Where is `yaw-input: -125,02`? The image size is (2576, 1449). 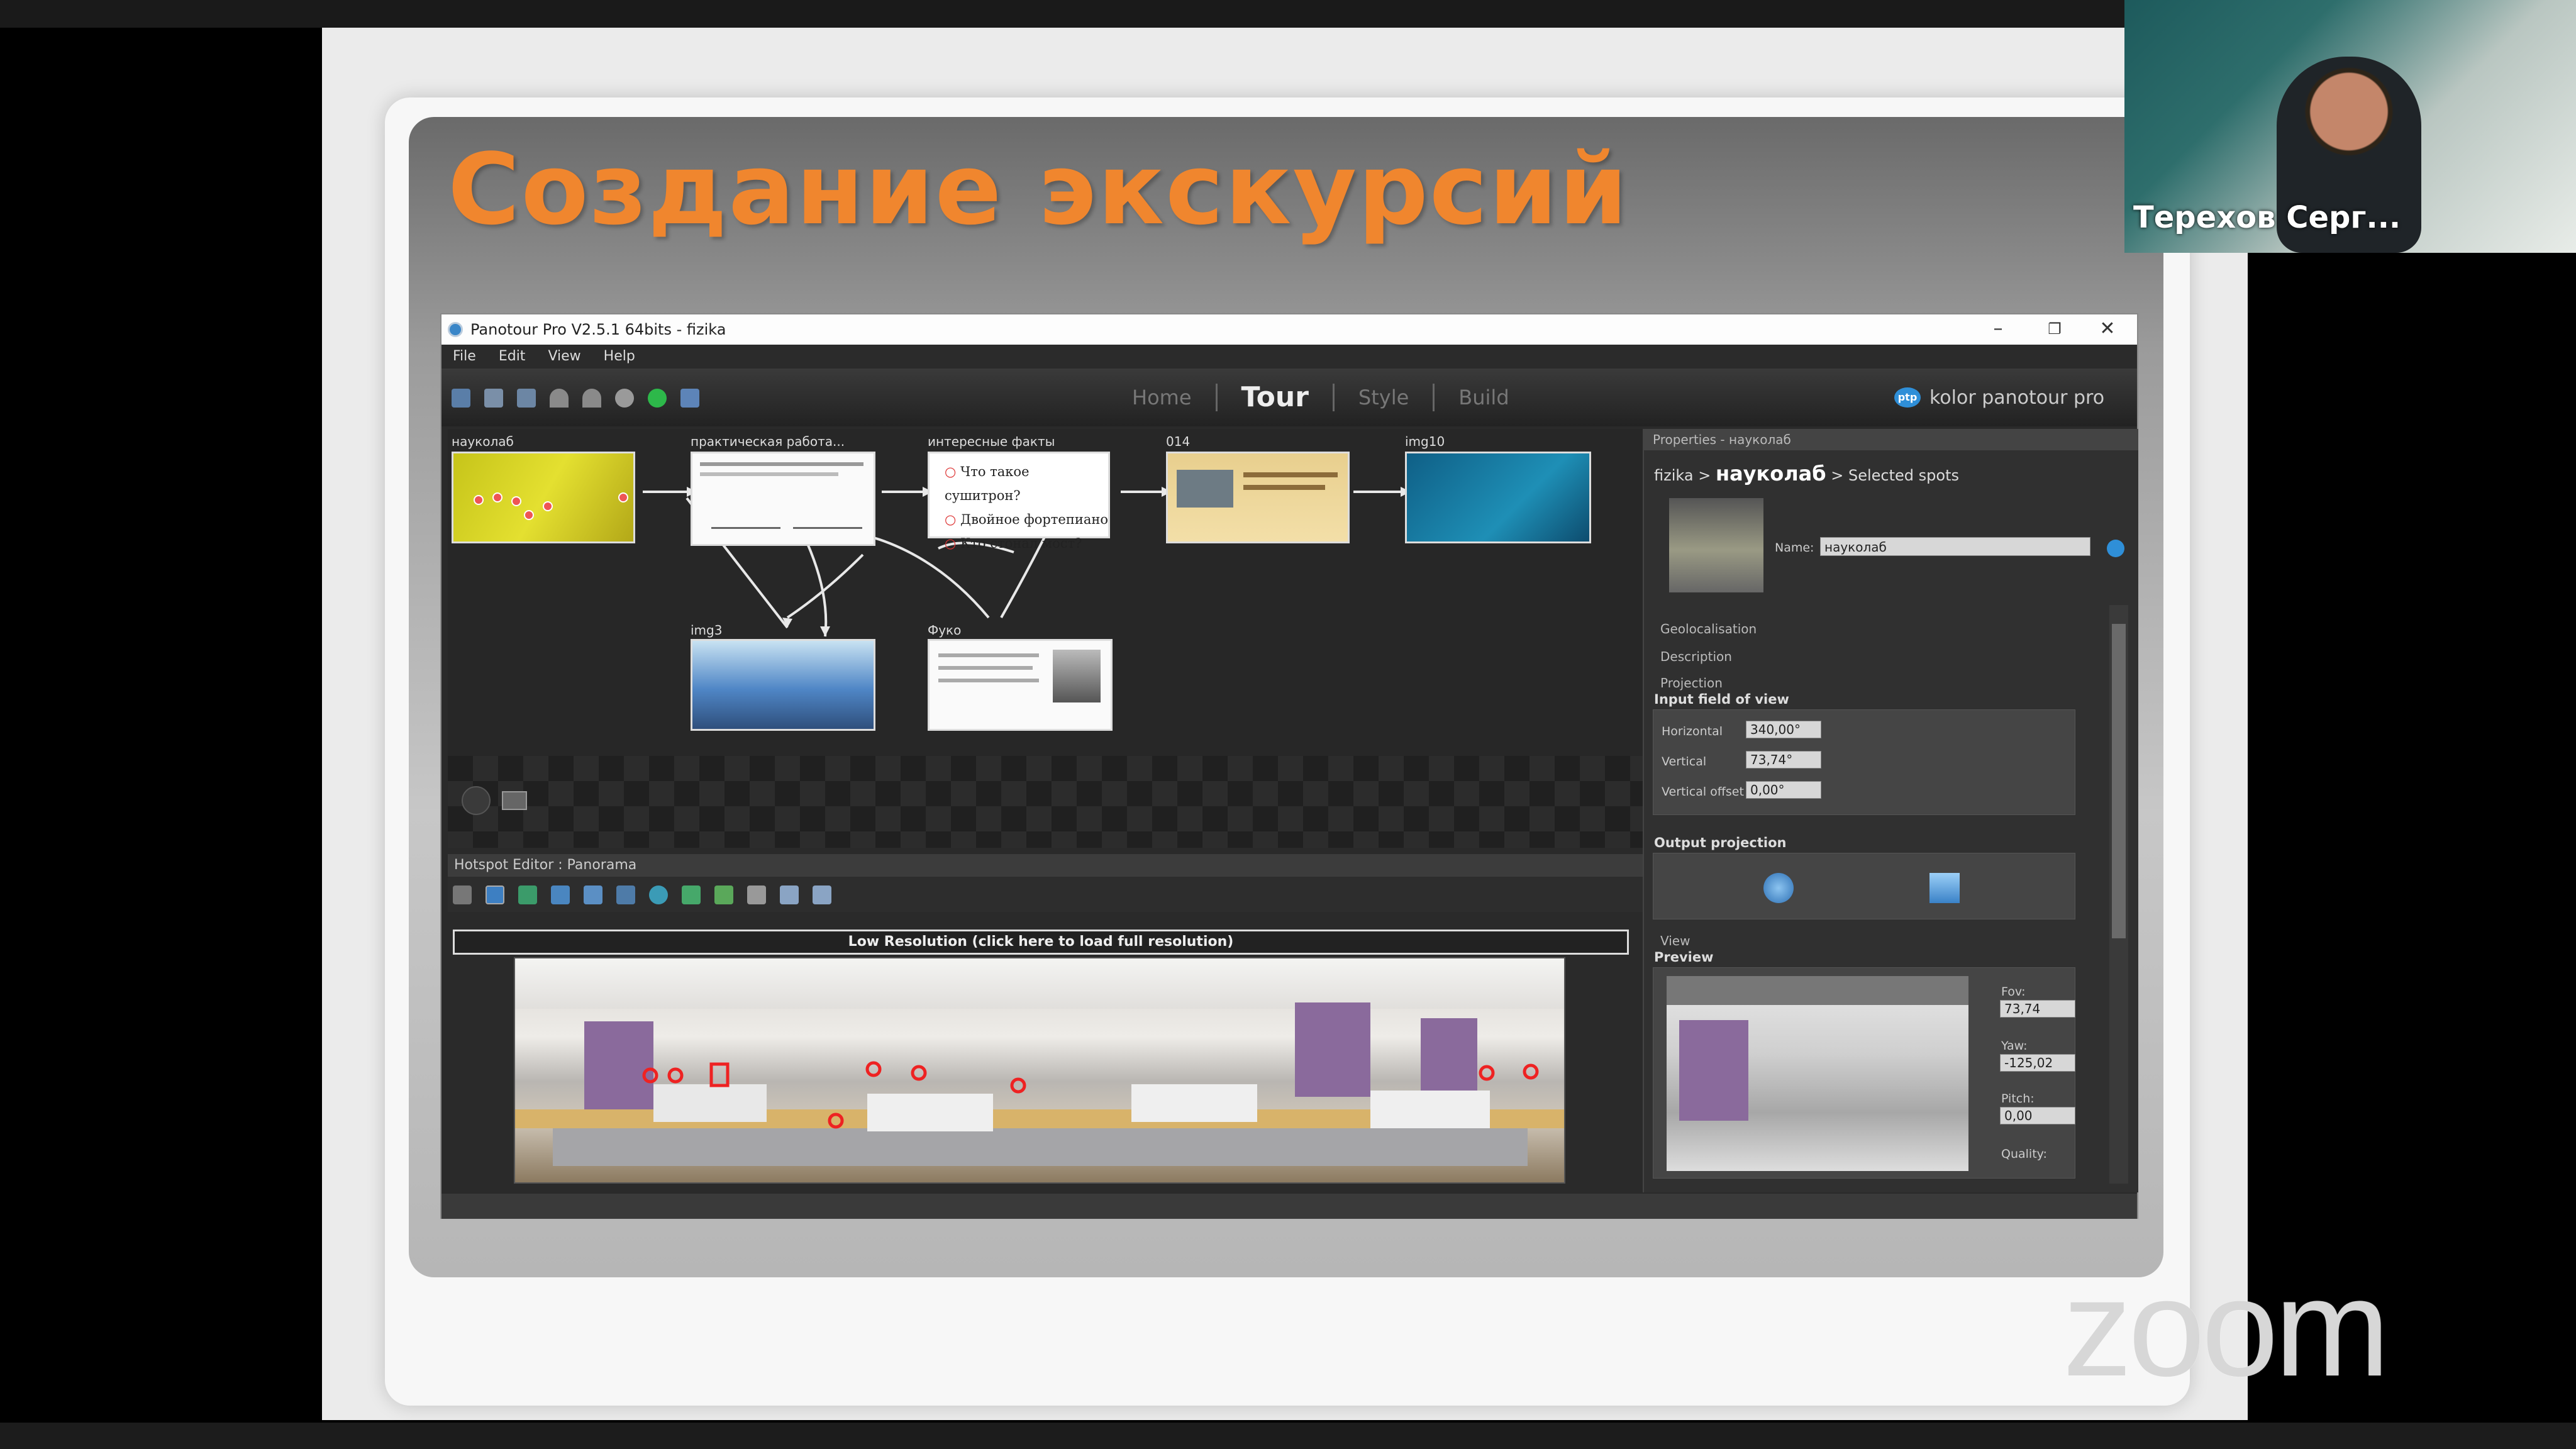
yaw-input: -125,02 is located at coordinates (2037, 1063).